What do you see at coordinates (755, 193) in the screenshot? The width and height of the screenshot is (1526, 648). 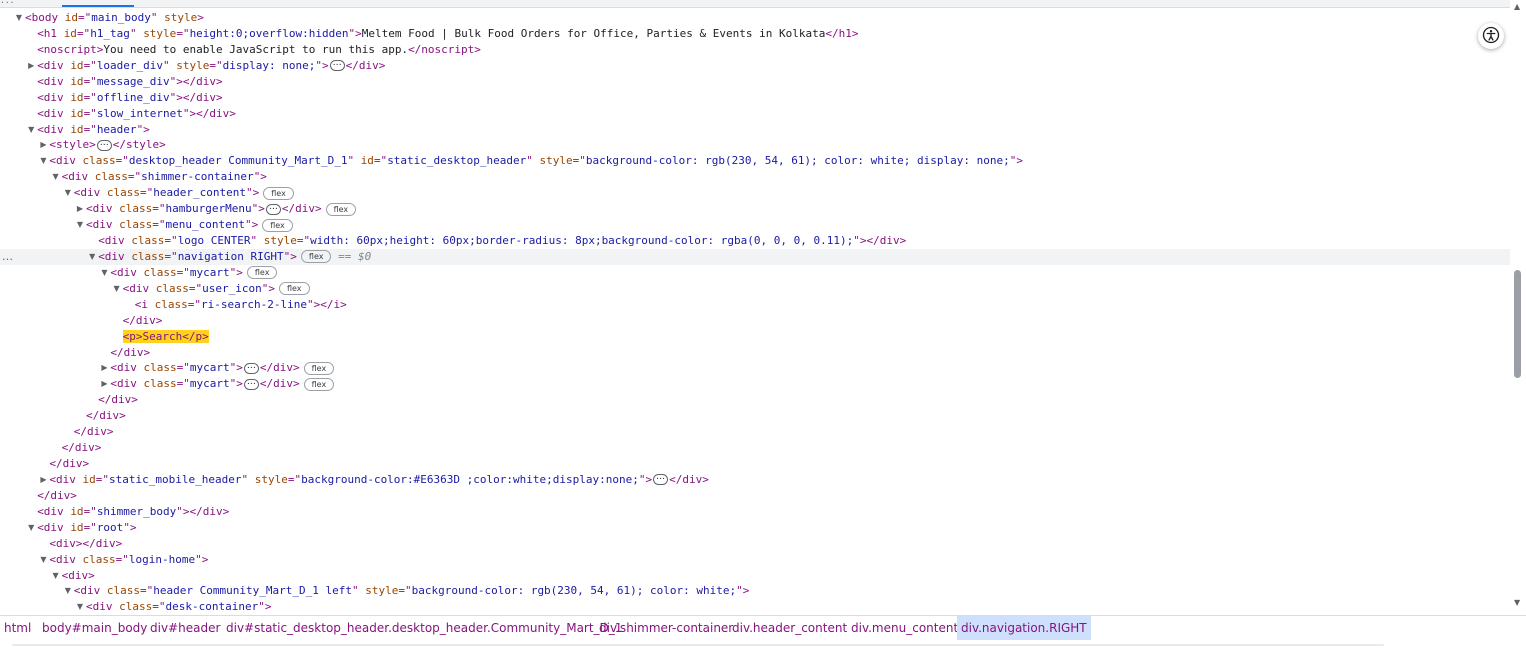 I see `dom-node-row: ▼ <div class="header_content"> flex` at bounding box center [755, 193].